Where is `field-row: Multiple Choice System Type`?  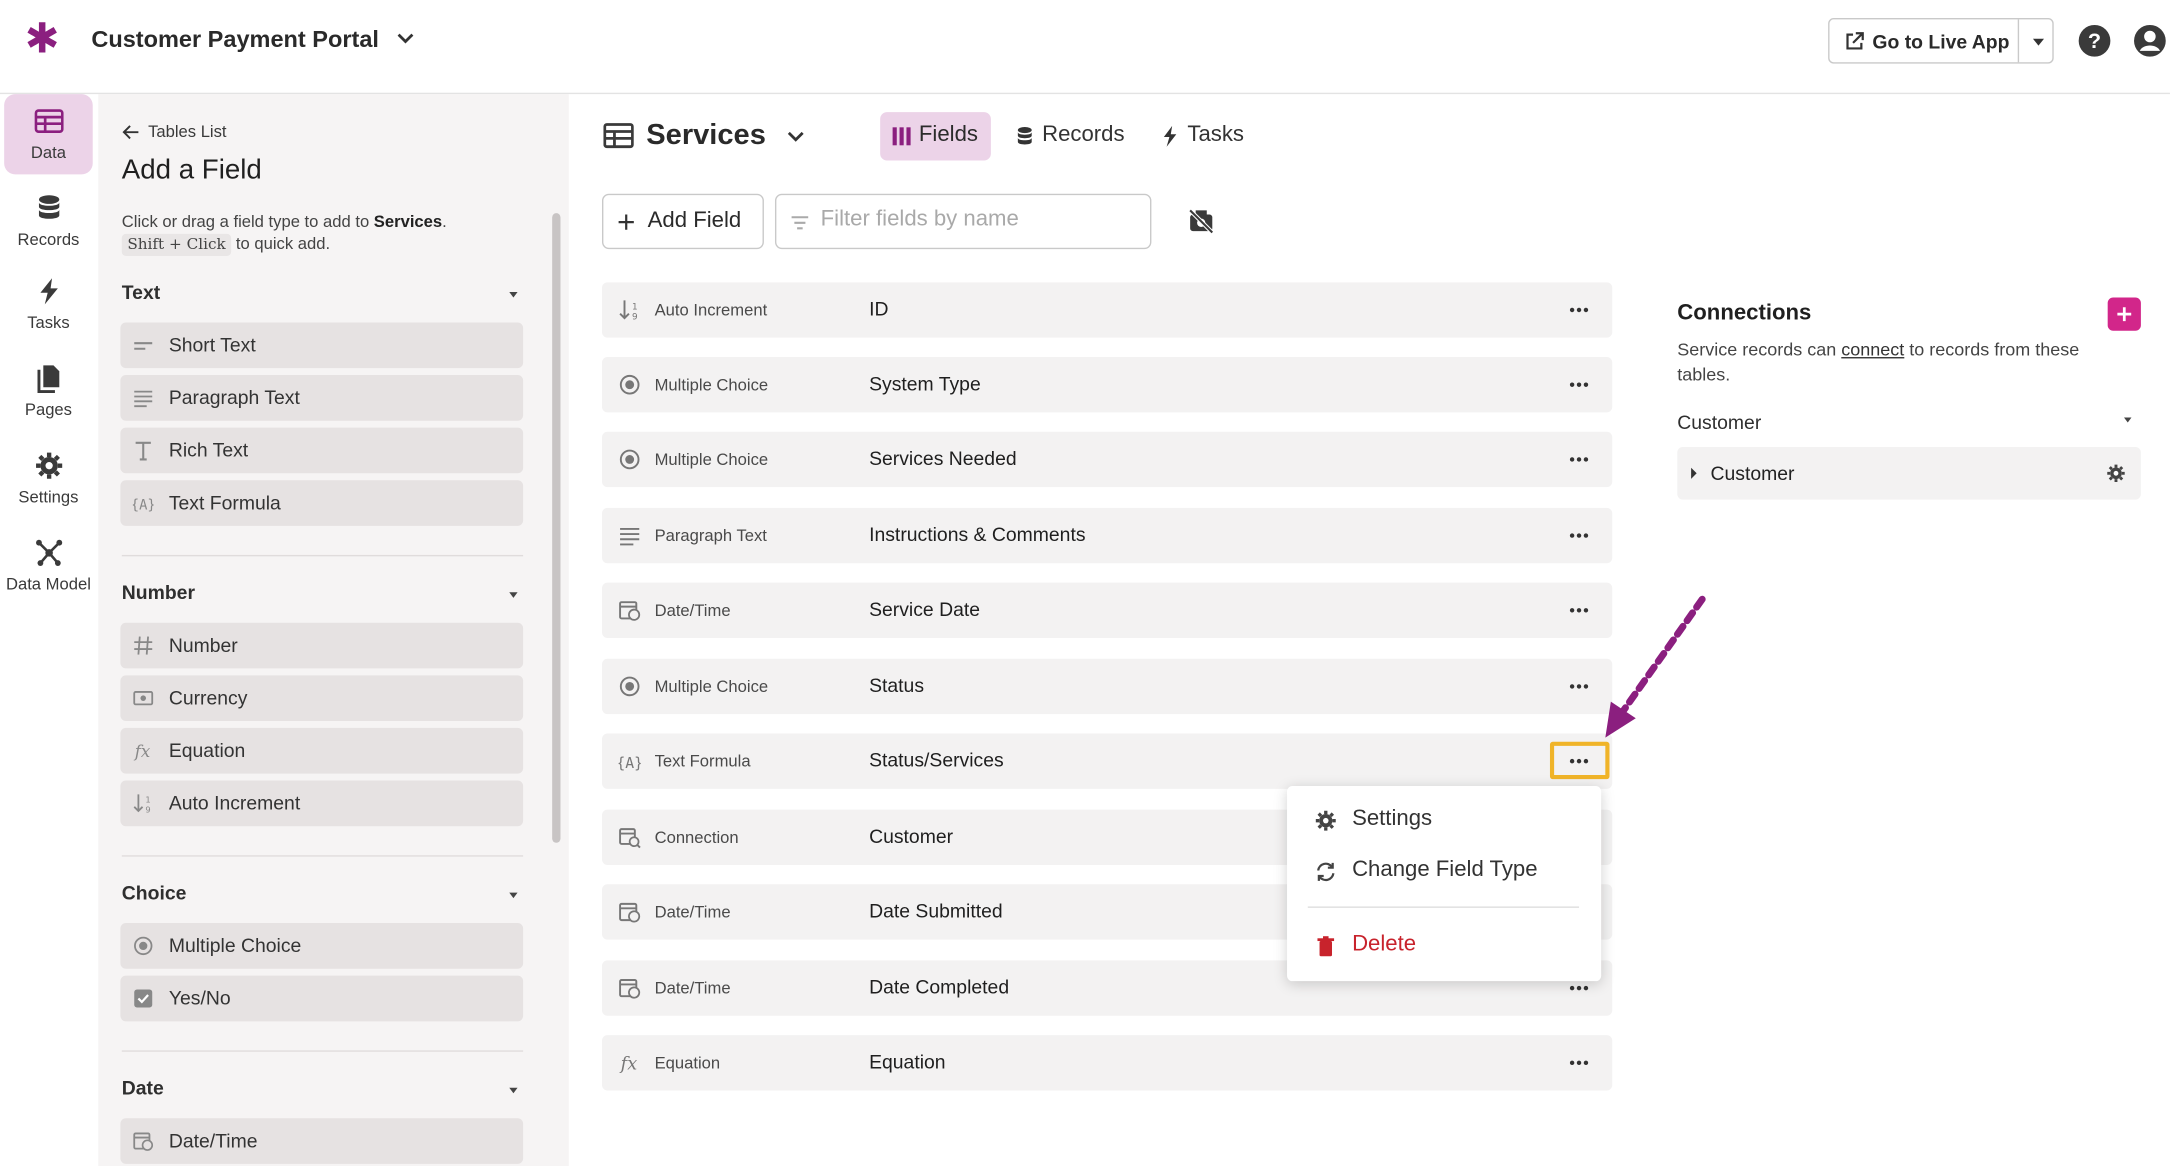 field-row: Multiple Choice System Type is located at coordinates (1107, 385).